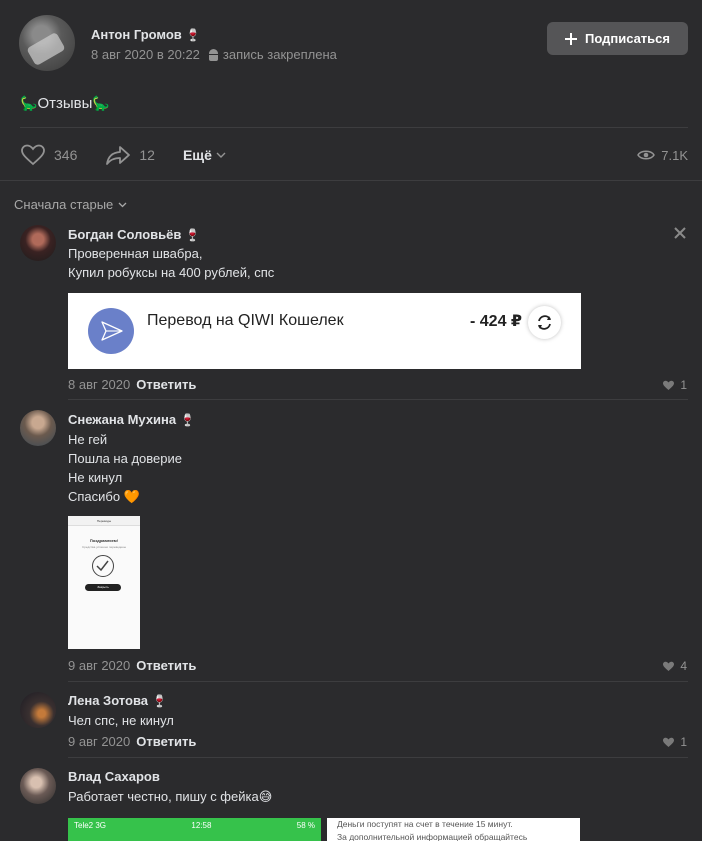  What do you see at coordinates (324, 331) in the screenshot?
I see `qiwi-receipt-image: Перевод на QIWI Кошелек - 424 ₽` at bounding box center [324, 331].